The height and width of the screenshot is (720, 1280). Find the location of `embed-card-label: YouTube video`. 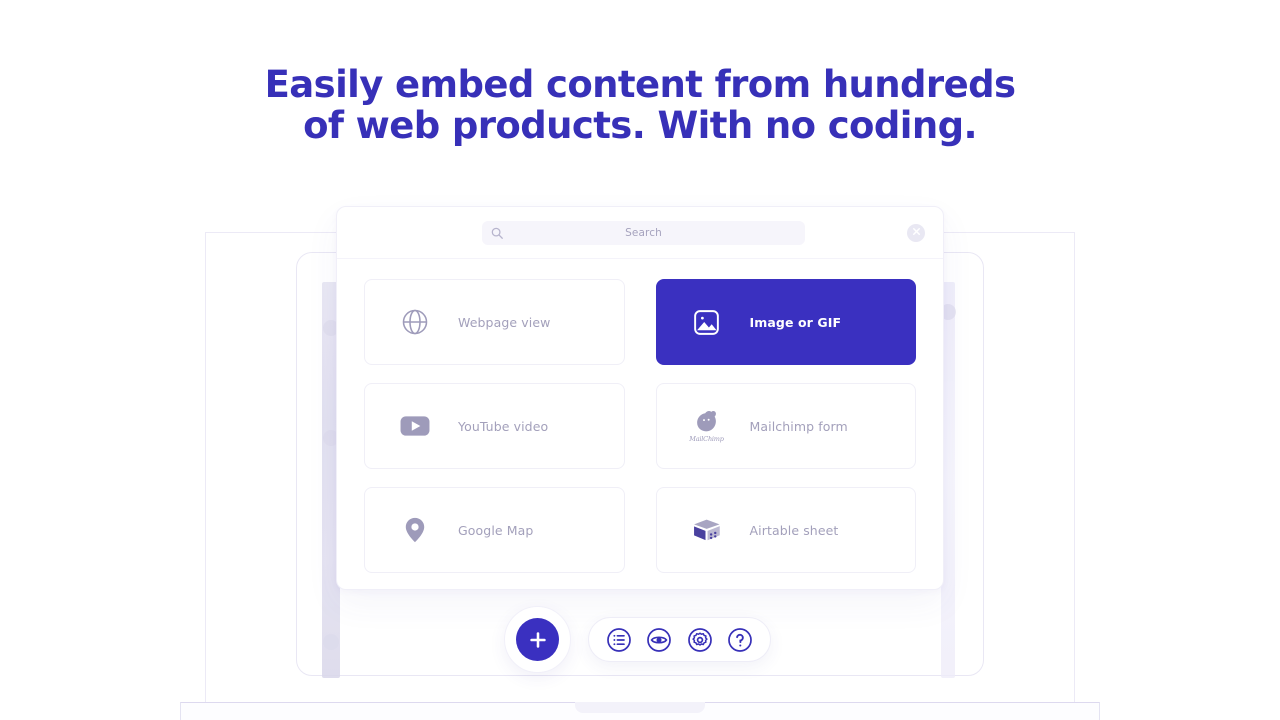

embed-card-label: YouTube video is located at coordinates (503, 426).